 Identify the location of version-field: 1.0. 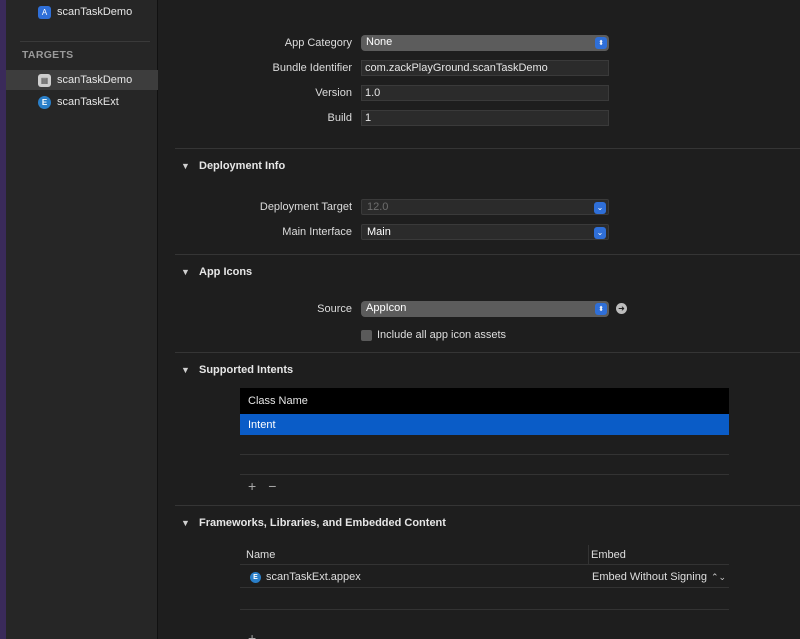
(485, 93).